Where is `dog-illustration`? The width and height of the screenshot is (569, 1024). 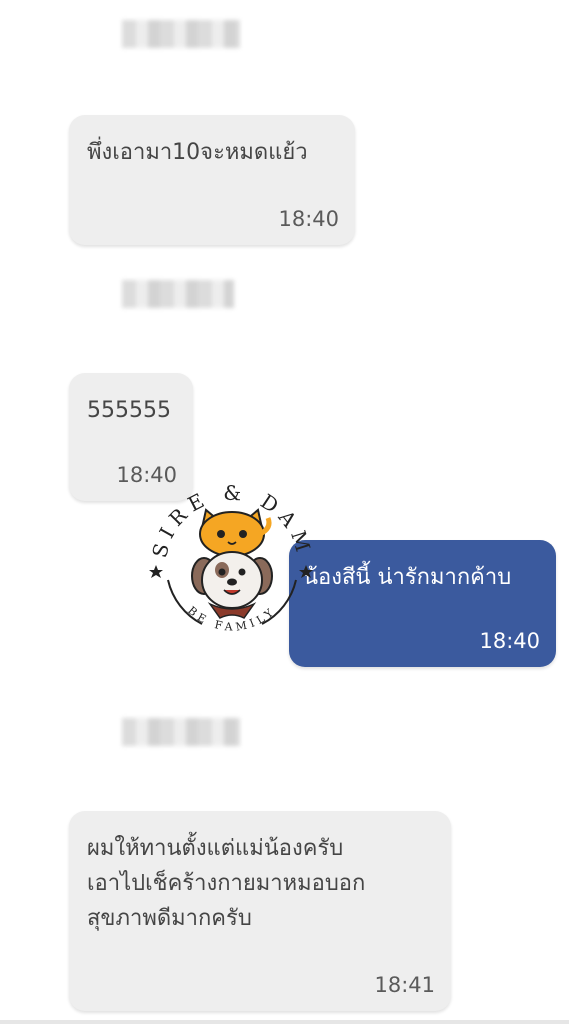
dog-illustration is located at coordinates (232, 585).